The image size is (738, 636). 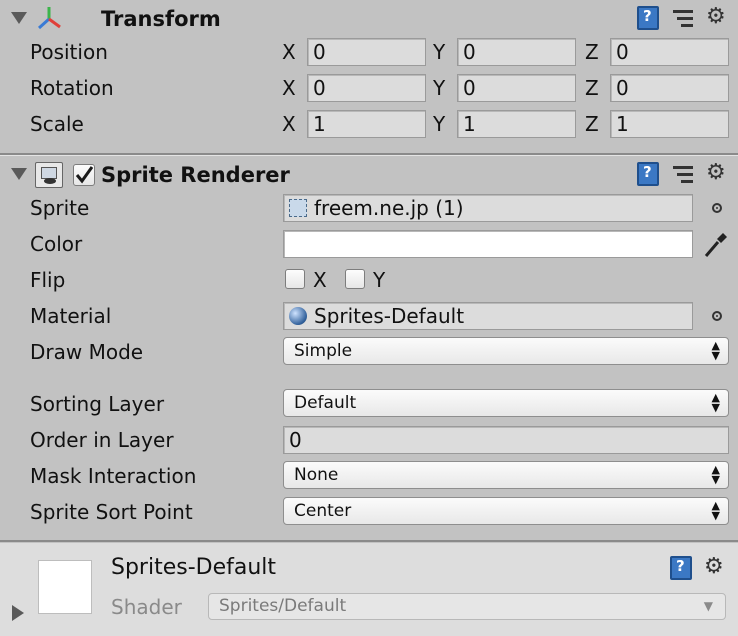 I want to click on material-preview-thumbnail, so click(x=65, y=587).